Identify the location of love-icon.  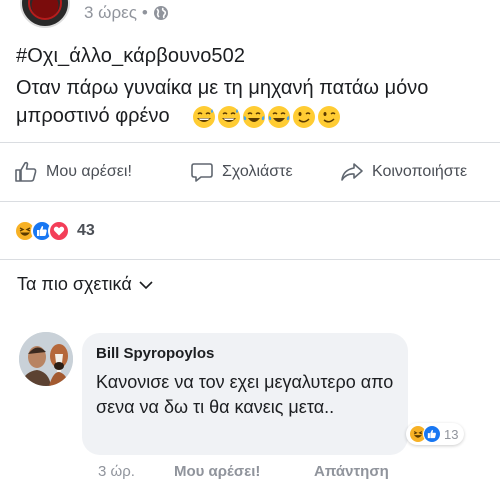
(59, 231).